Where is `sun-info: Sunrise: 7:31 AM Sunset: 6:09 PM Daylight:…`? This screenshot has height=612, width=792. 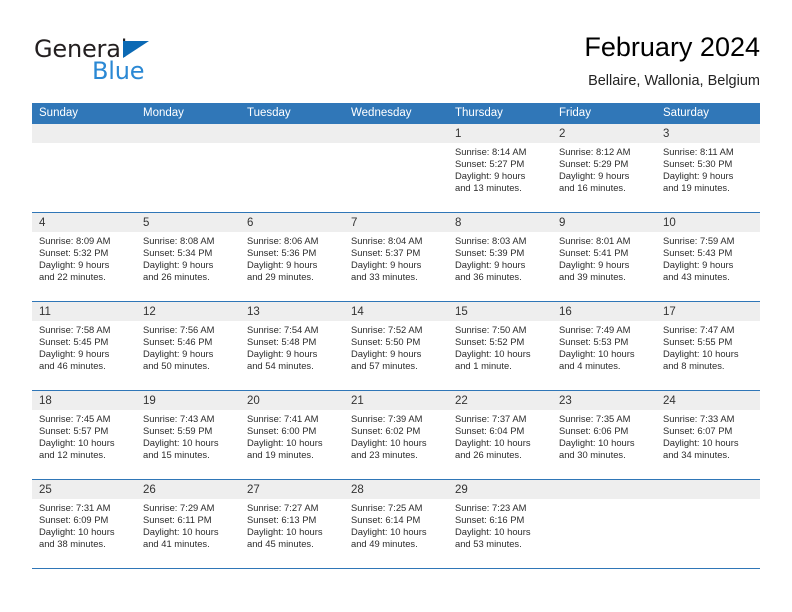 sun-info: Sunrise: 7:31 AM Sunset: 6:09 PM Daylight:… is located at coordinates (84, 524).